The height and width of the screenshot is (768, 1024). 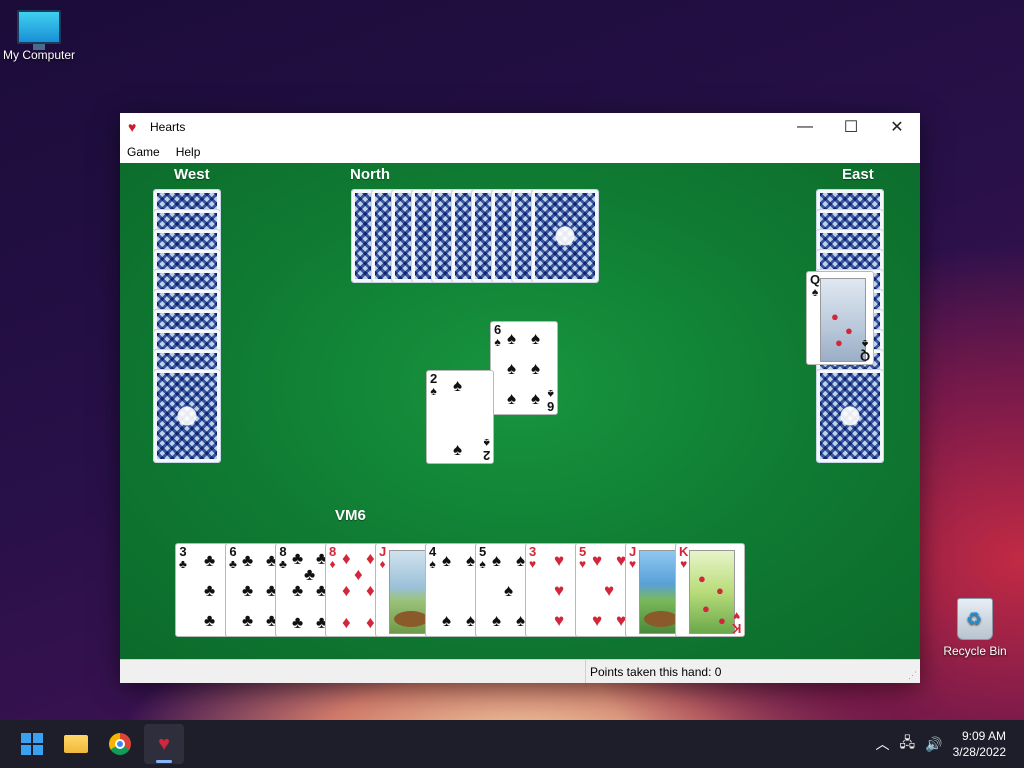 What do you see at coordinates (897, 127) in the screenshot?
I see `close-button: ✕` at bounding box center [897, 127].